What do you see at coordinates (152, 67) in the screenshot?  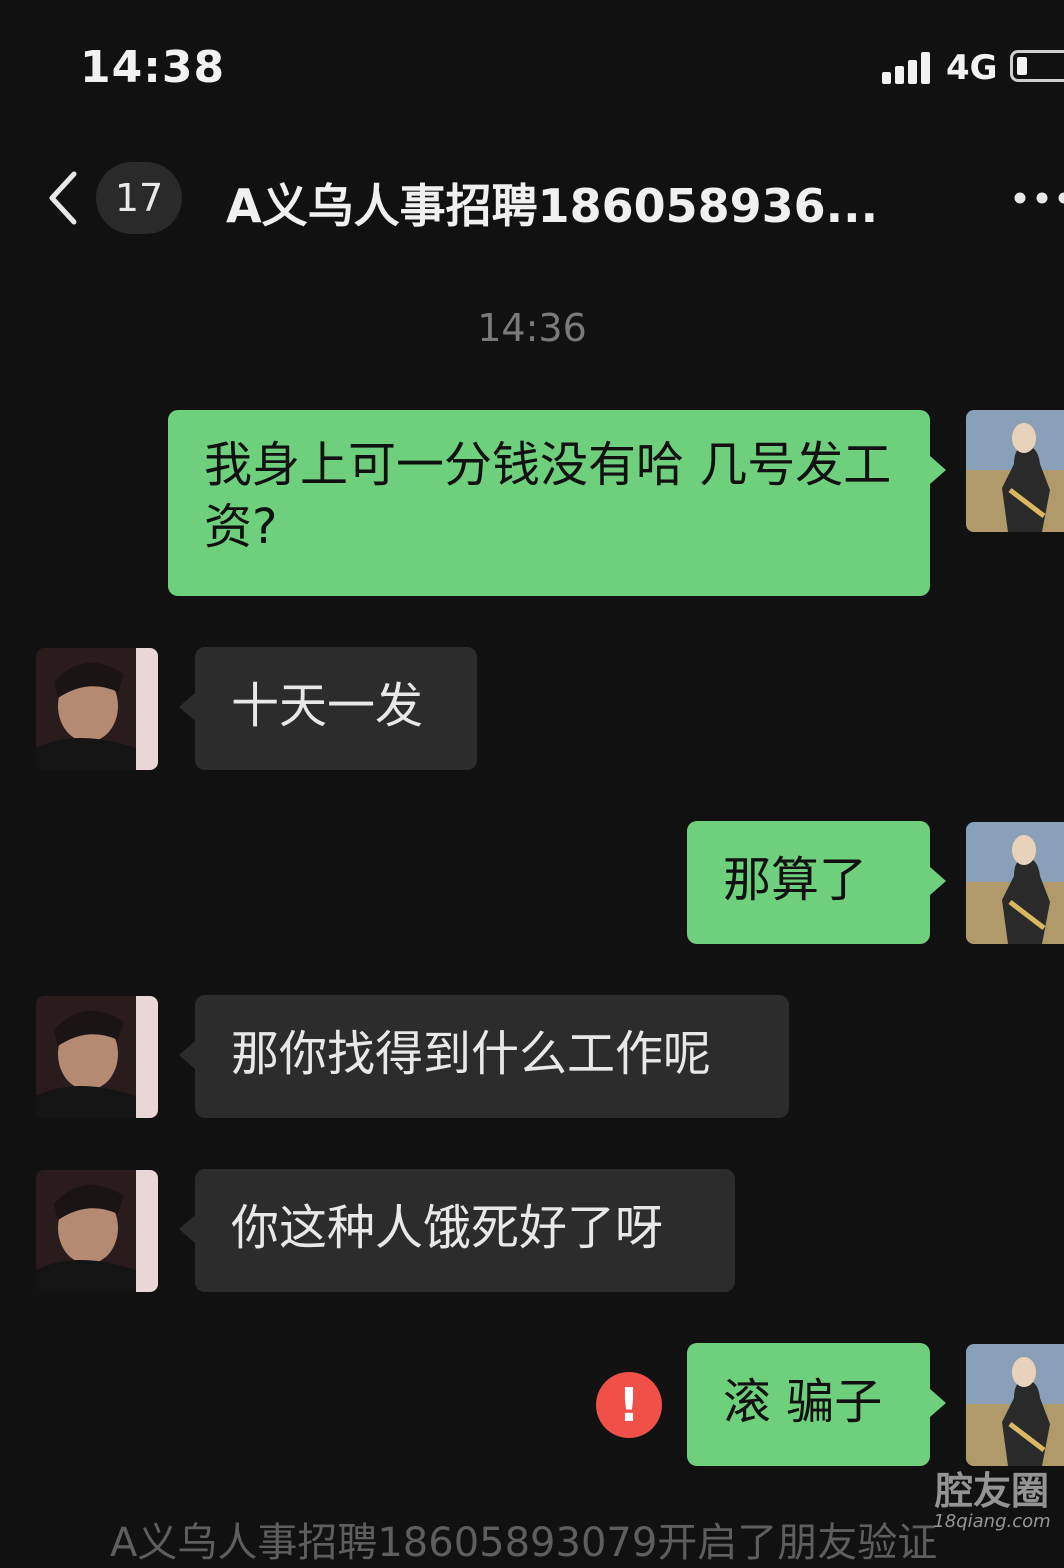 I see `status-time: 14:38` at bounding box center [152, 67].